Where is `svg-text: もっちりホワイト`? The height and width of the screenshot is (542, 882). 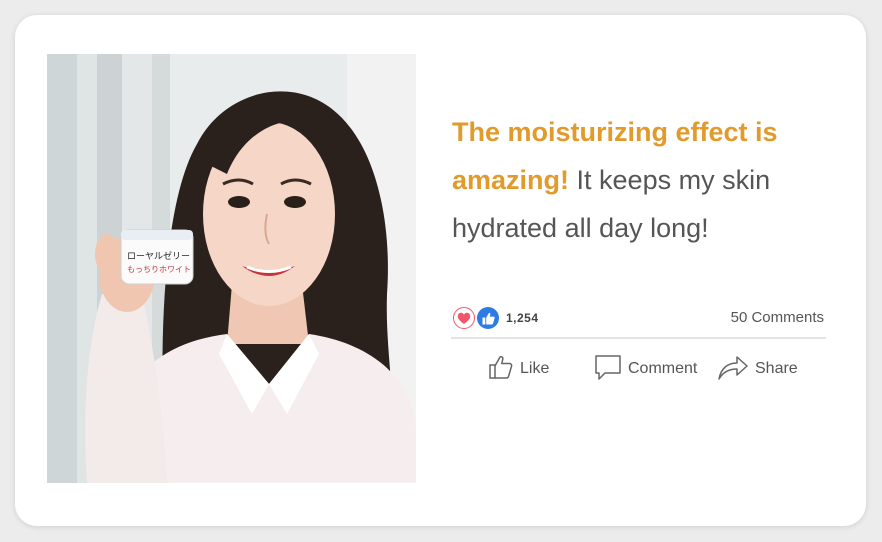
svg-text: もっちりホワイト is located at coordinates (159, 269).